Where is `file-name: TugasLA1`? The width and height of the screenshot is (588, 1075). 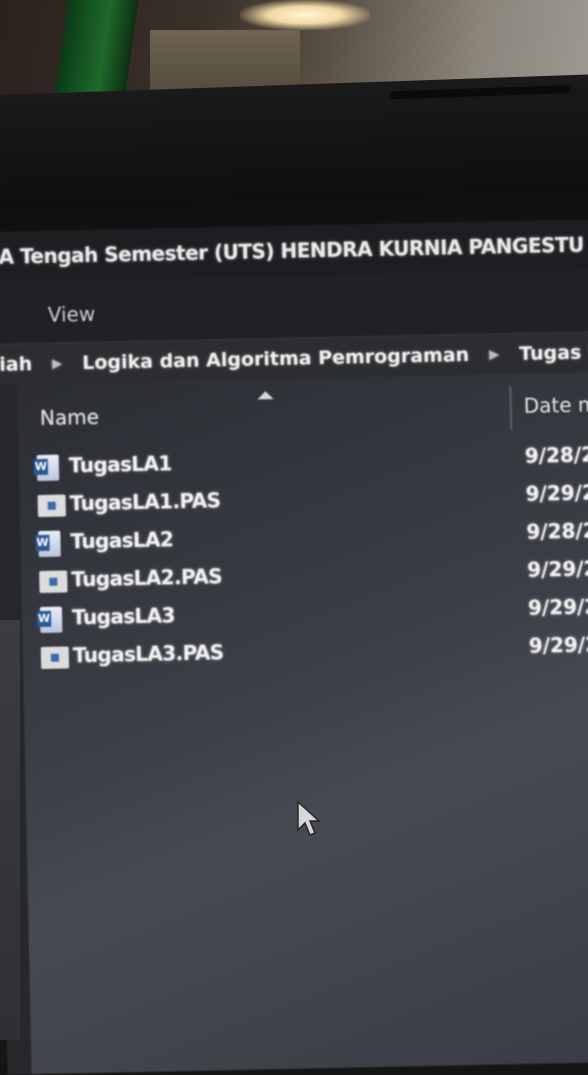
file-name: TugasLA1 is located at coordinates (120, 464).